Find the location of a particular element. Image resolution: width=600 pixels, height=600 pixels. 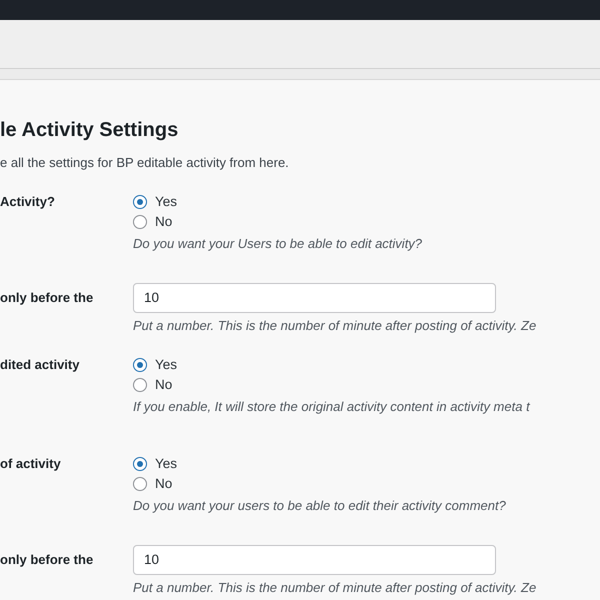

setting-hint: Do you want your Users to be able to edit activity? is located at coordinates (277, 244).